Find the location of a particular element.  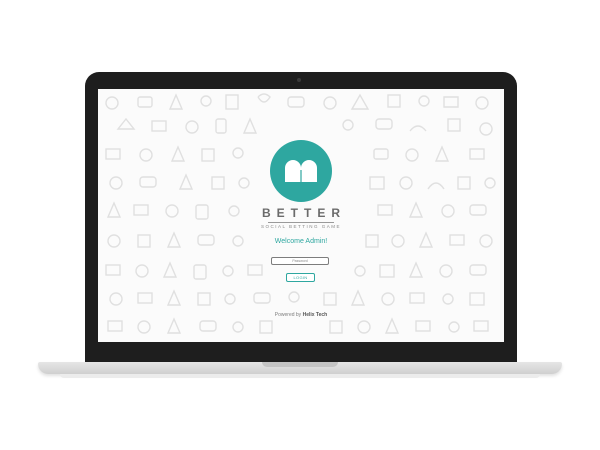

login-button: LOGIN is located at coordinates (300, 277).